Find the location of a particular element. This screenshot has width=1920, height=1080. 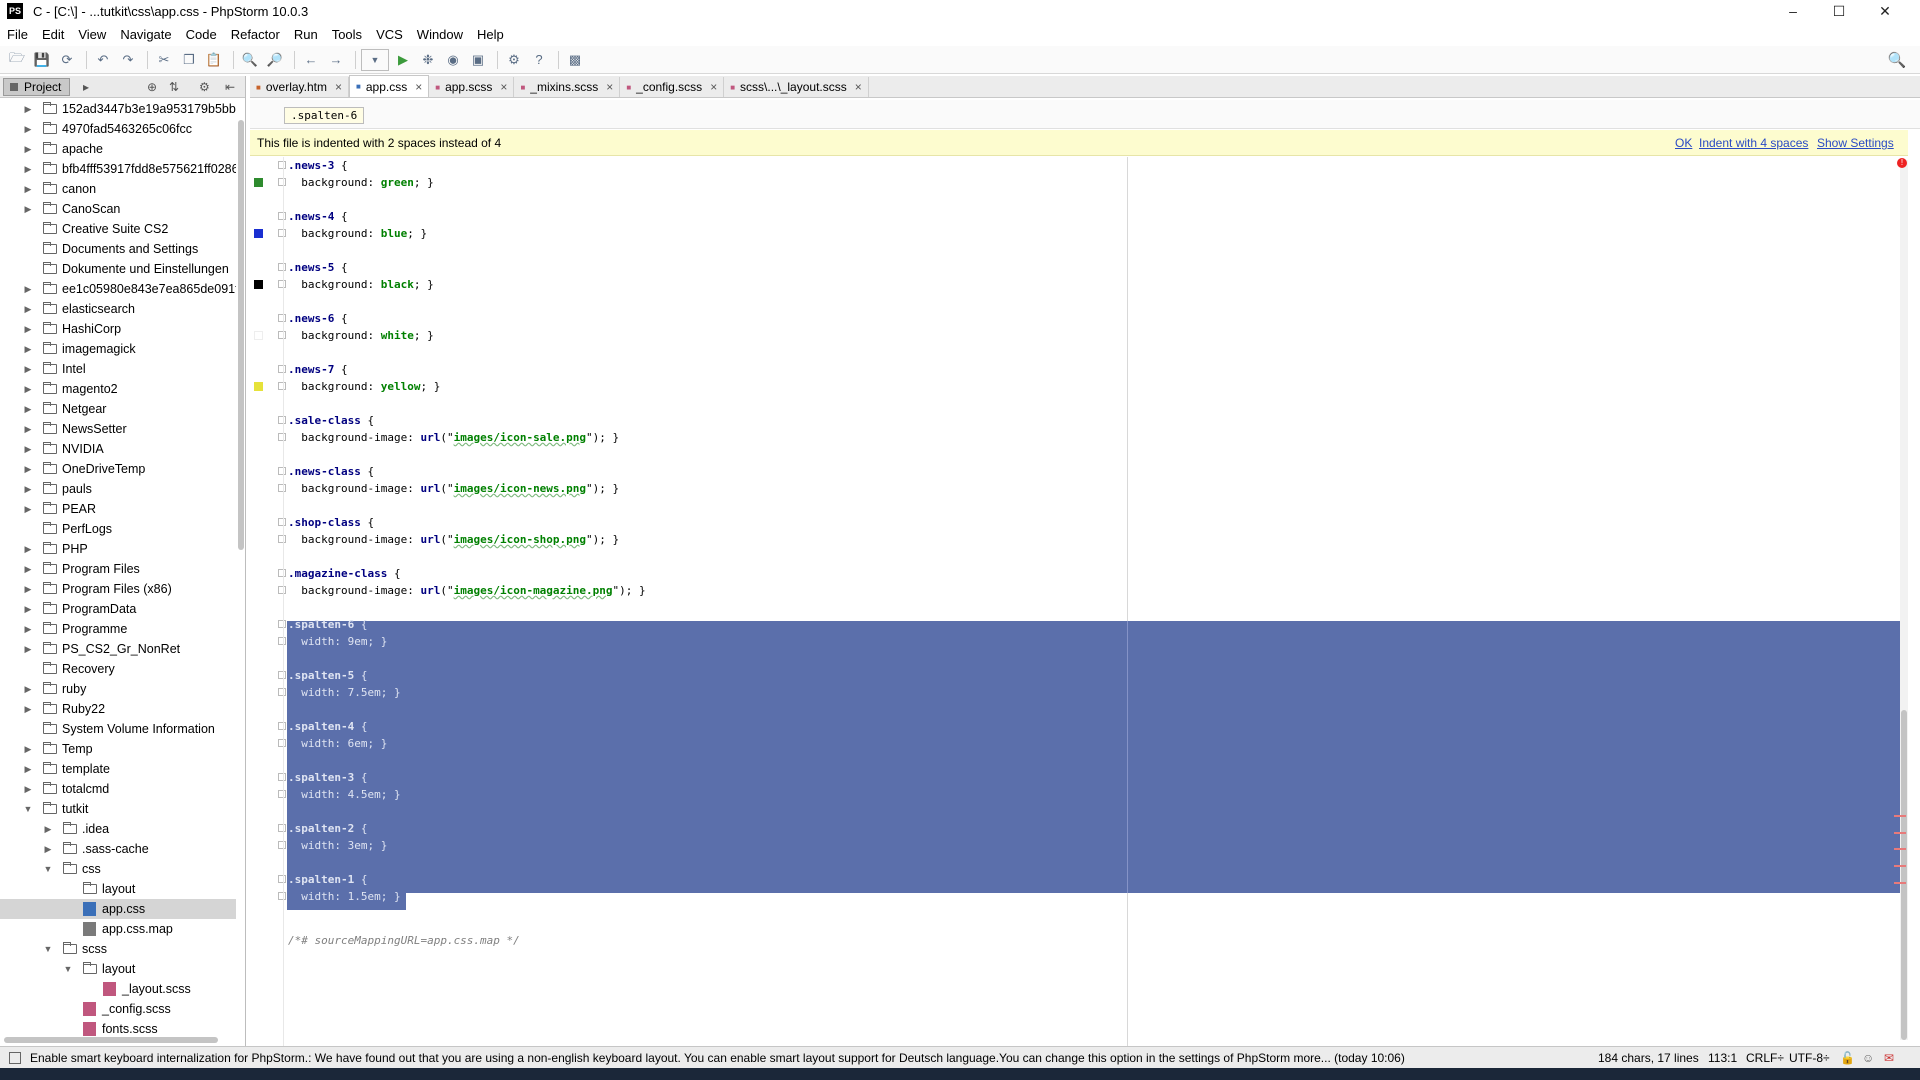

minimize-icon: – is located at coordinates (1793, 11).